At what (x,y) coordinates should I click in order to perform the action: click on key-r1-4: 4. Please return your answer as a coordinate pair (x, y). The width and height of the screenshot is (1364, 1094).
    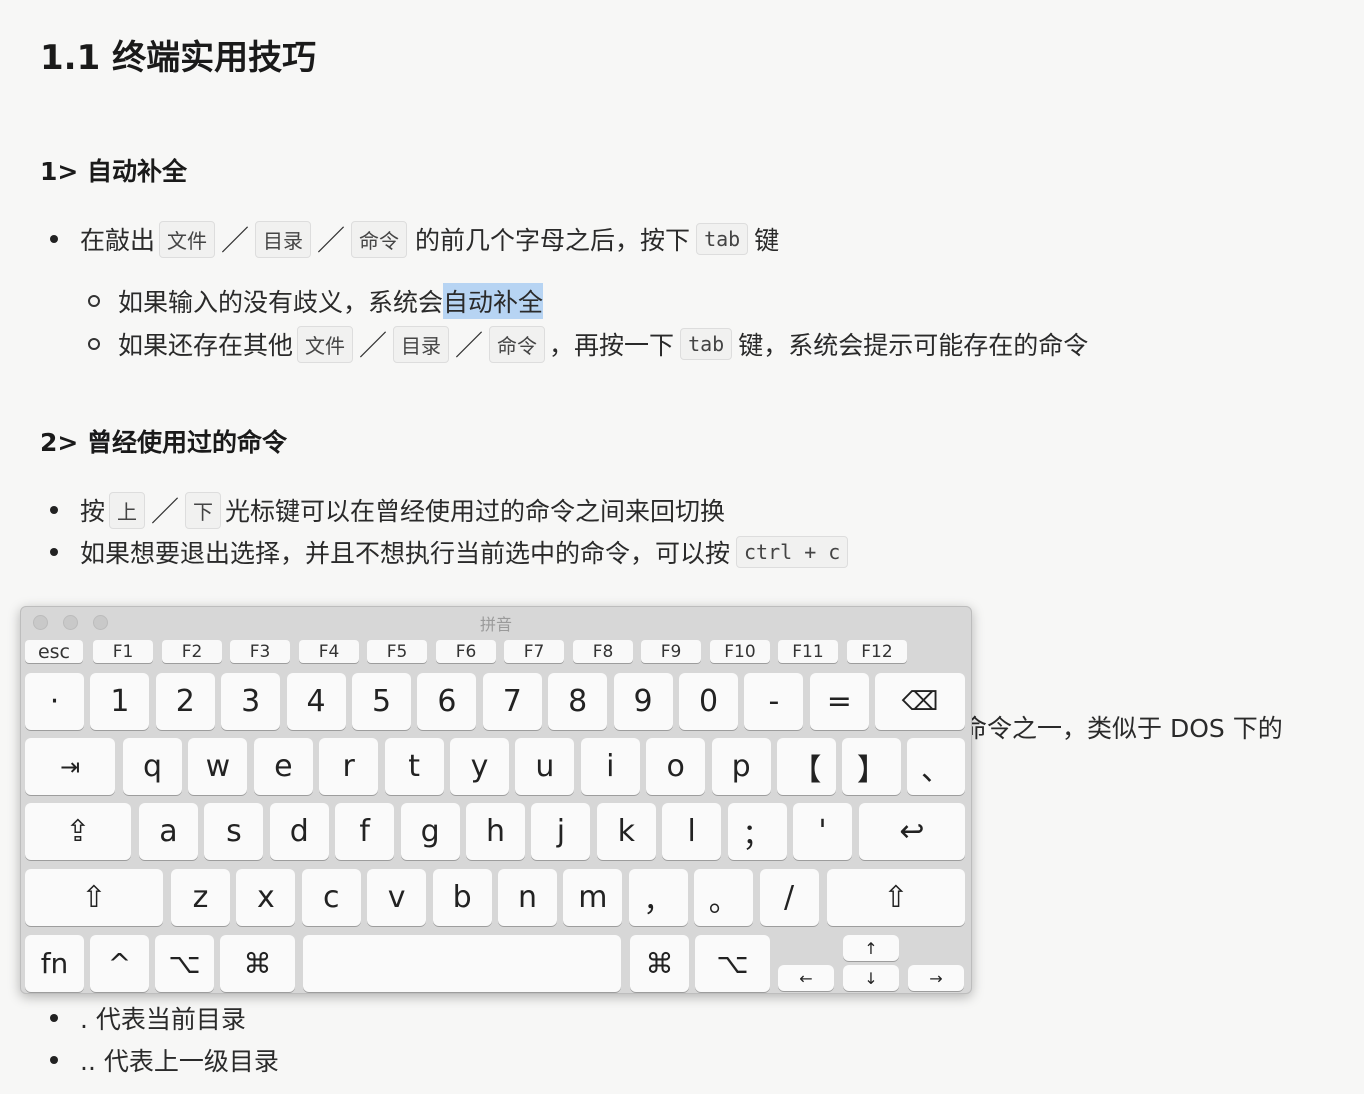
    Looking at the image, I should click on (316, 701).